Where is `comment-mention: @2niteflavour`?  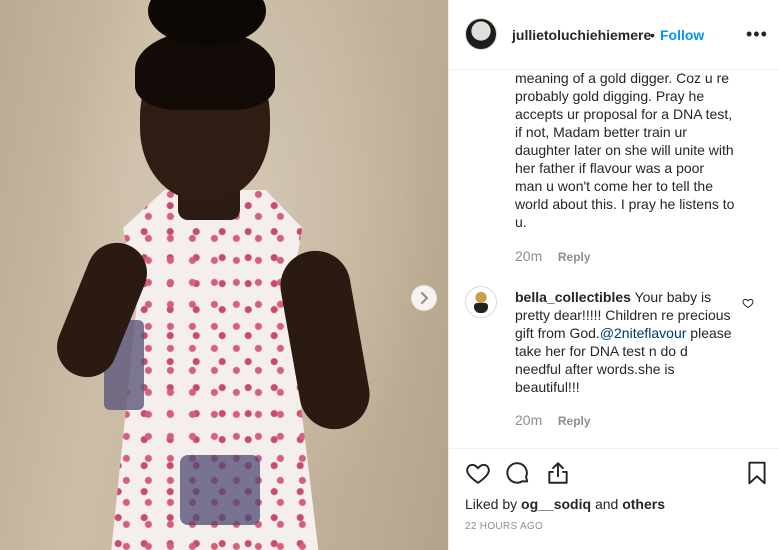
comment-mention: @2niteflavour is located at coordinates (643, 333).